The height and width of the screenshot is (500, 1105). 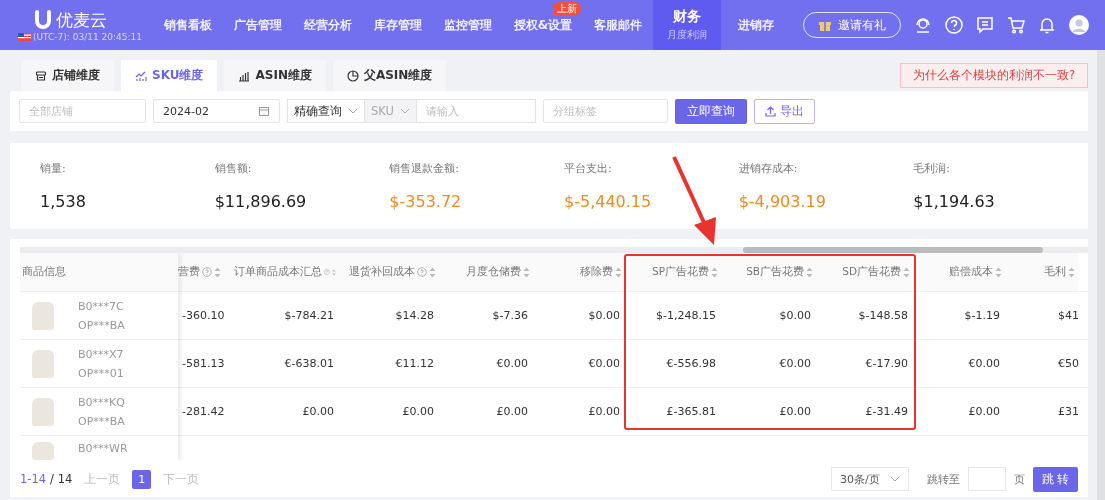 I want to click on nav-menu-item: 客服邮件, so click(x=618, y=25).